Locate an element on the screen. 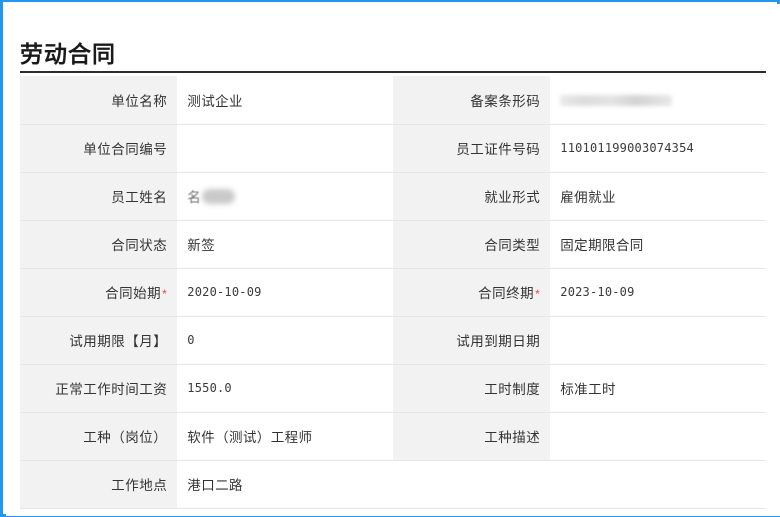 The height and width of the screenshot is (517, 780). field-label-left: 试用期限【月】 is located at coordinates (99, 340).